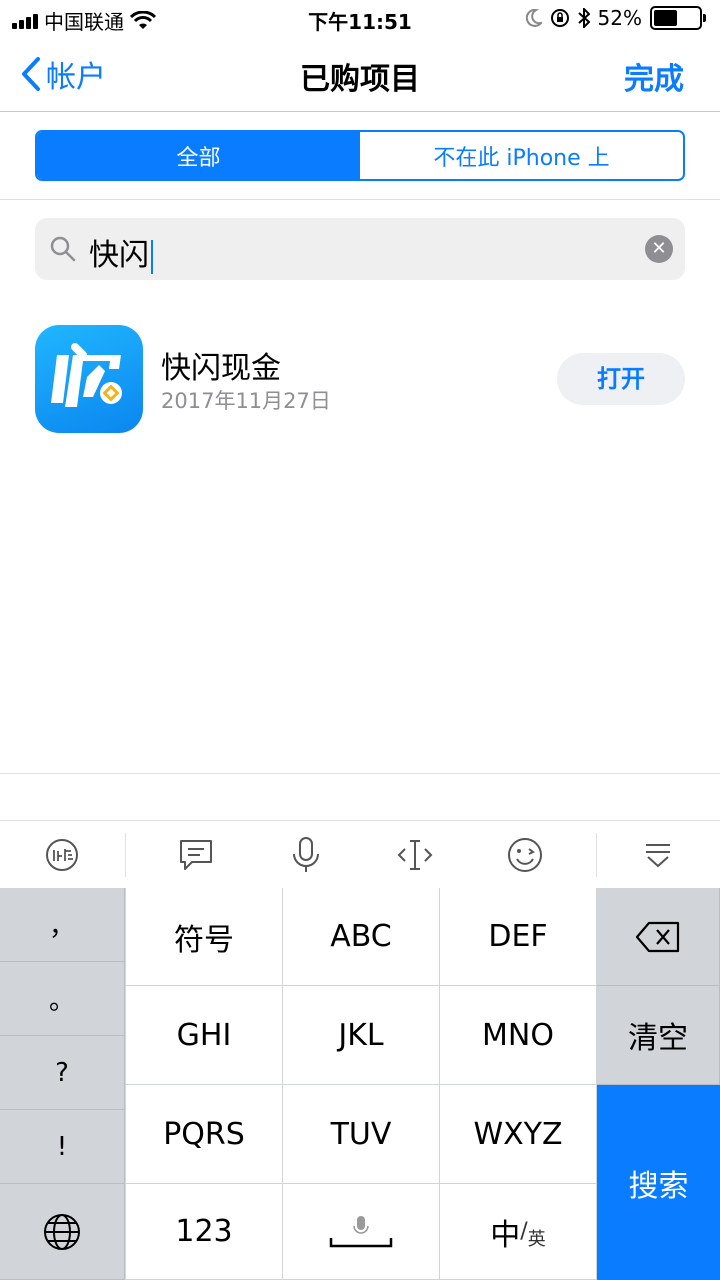  I want to click on microphone-icon, so click(306, 854).